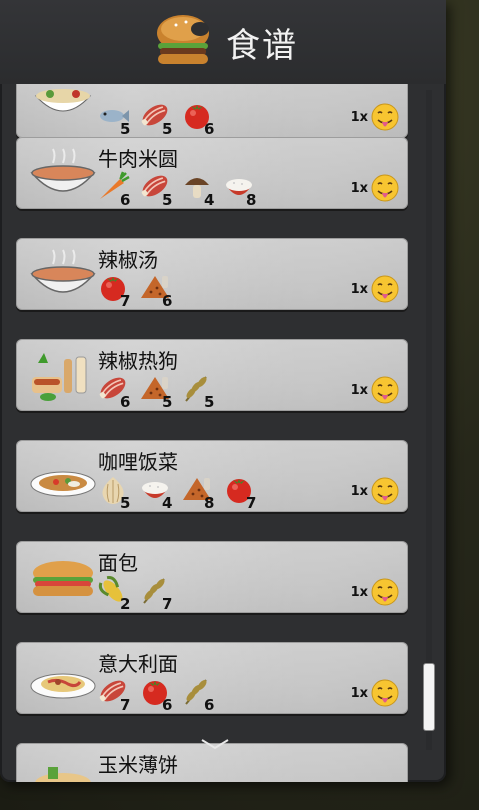  I want to click on ingredient-list: 7 6 6, so click(159, 695).